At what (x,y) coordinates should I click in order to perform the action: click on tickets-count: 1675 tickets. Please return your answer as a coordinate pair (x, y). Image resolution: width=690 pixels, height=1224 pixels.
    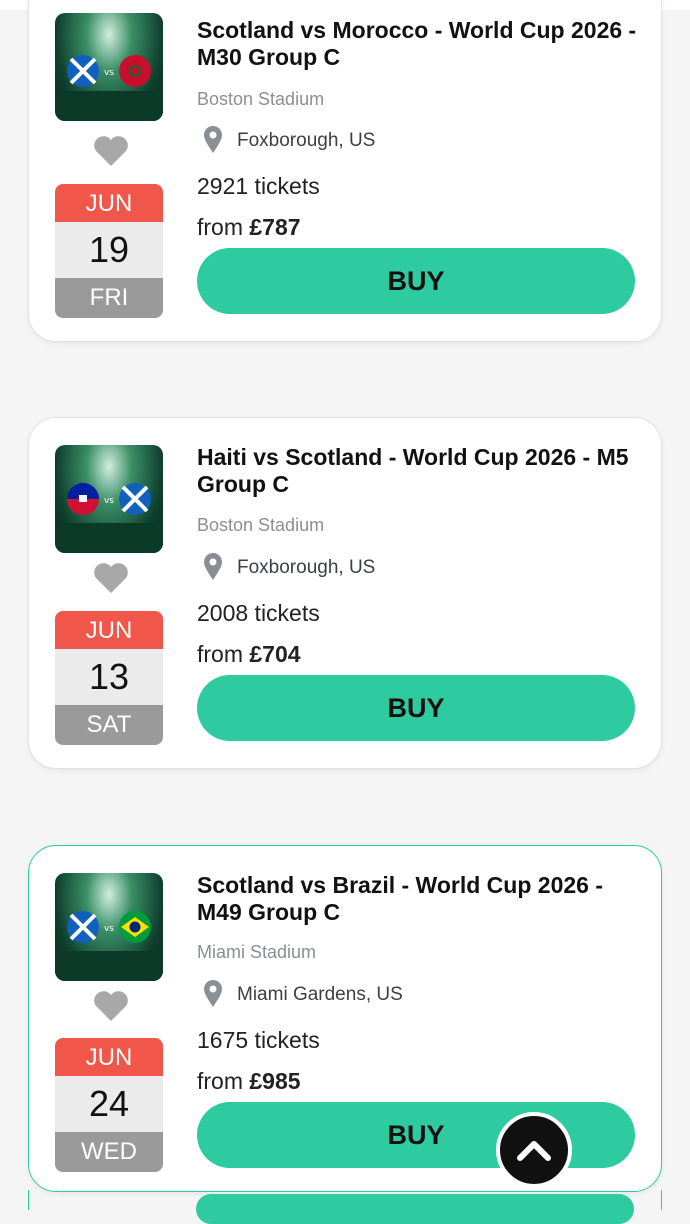
    Looking at the image, I should click on (258, 1040).